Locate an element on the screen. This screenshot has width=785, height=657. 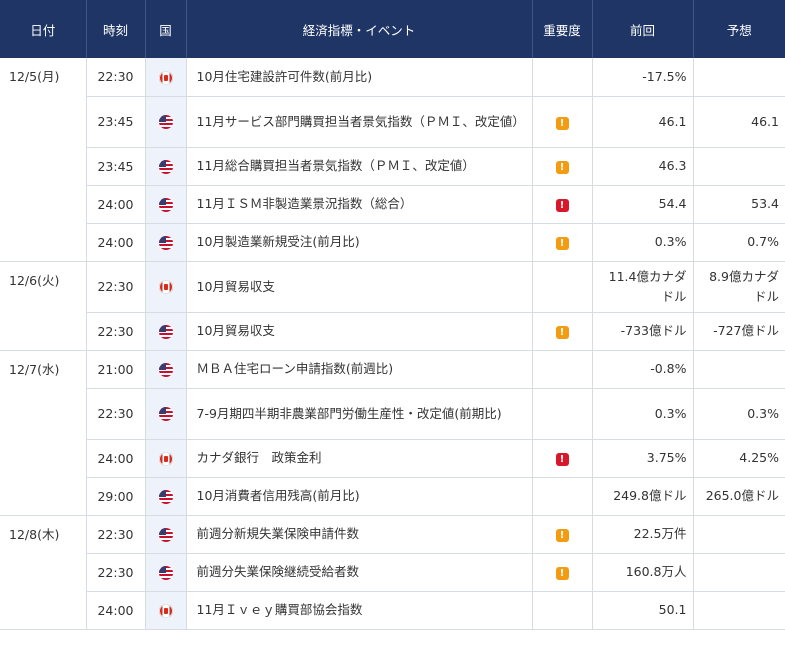
header-country: 国 is located at coordinates (166, 29).